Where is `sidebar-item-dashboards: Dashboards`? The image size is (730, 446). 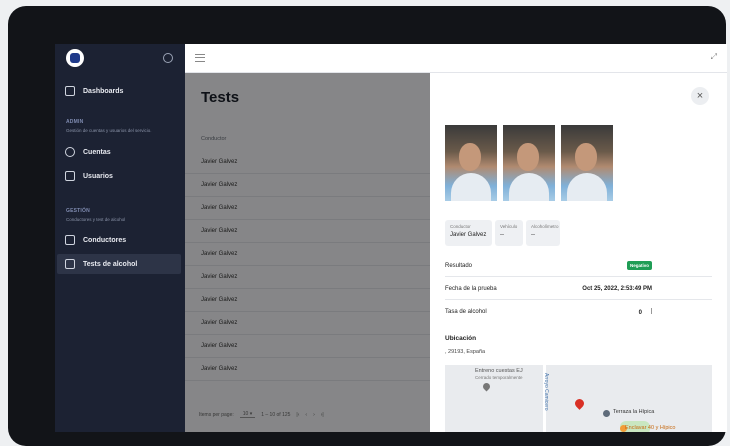
sidebar-item-dashboards: Dashboards is located at coordinates (120, 91).